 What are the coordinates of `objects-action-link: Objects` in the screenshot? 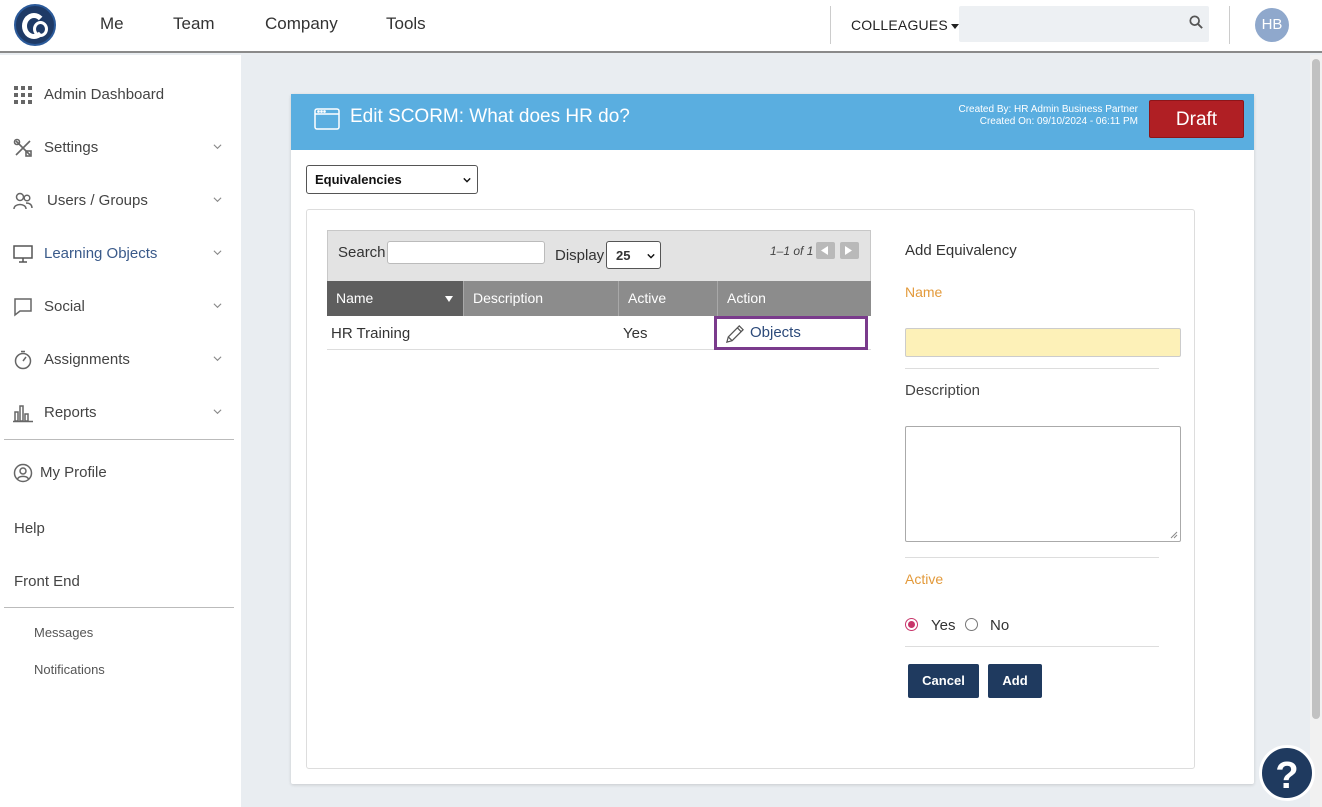 It's located at (791, 333).